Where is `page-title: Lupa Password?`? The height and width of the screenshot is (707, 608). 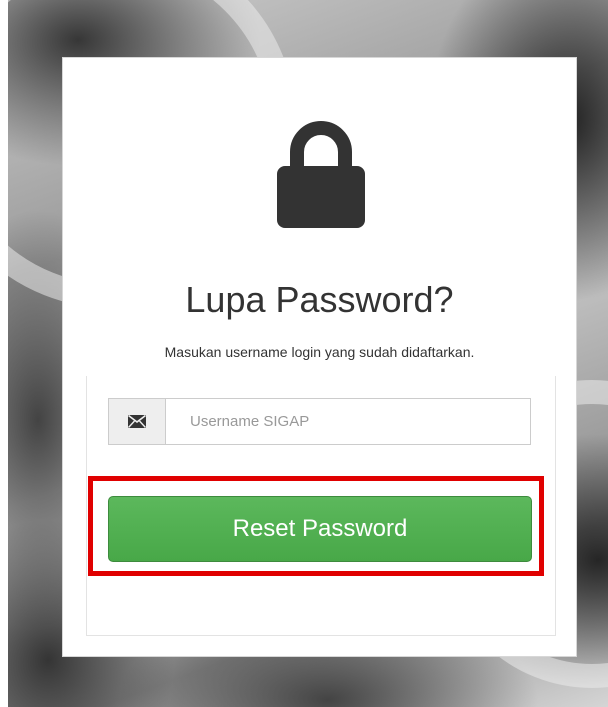 page-title: Lupa Password? is located at coordinates (319, 299).